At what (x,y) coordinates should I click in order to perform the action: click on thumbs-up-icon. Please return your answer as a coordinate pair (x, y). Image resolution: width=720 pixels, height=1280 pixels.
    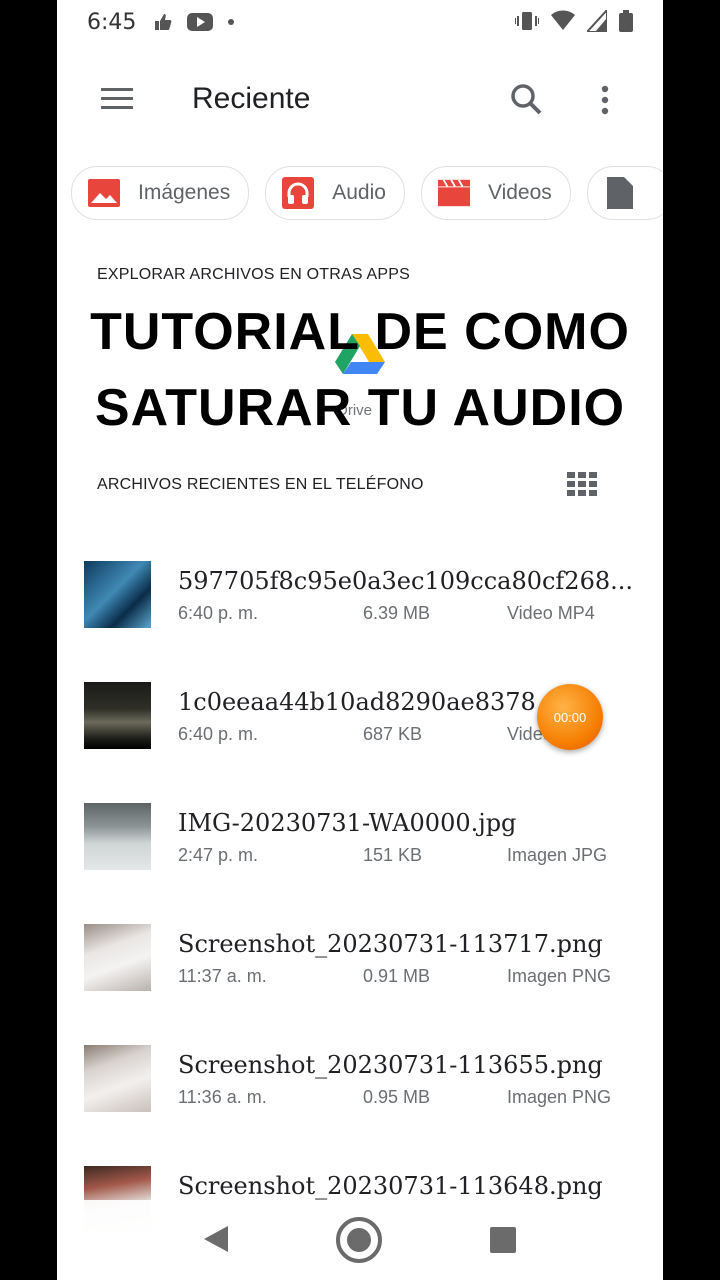
    Looking at the image, I should click on (163, 22).